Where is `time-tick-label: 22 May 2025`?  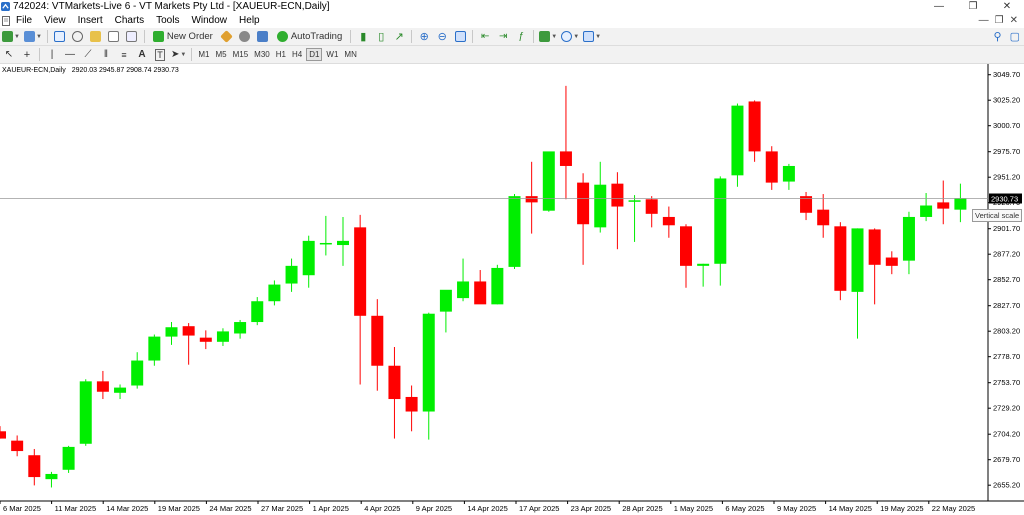
time-tick-label: 22 May 2025 is located at coordinates (953, 508).